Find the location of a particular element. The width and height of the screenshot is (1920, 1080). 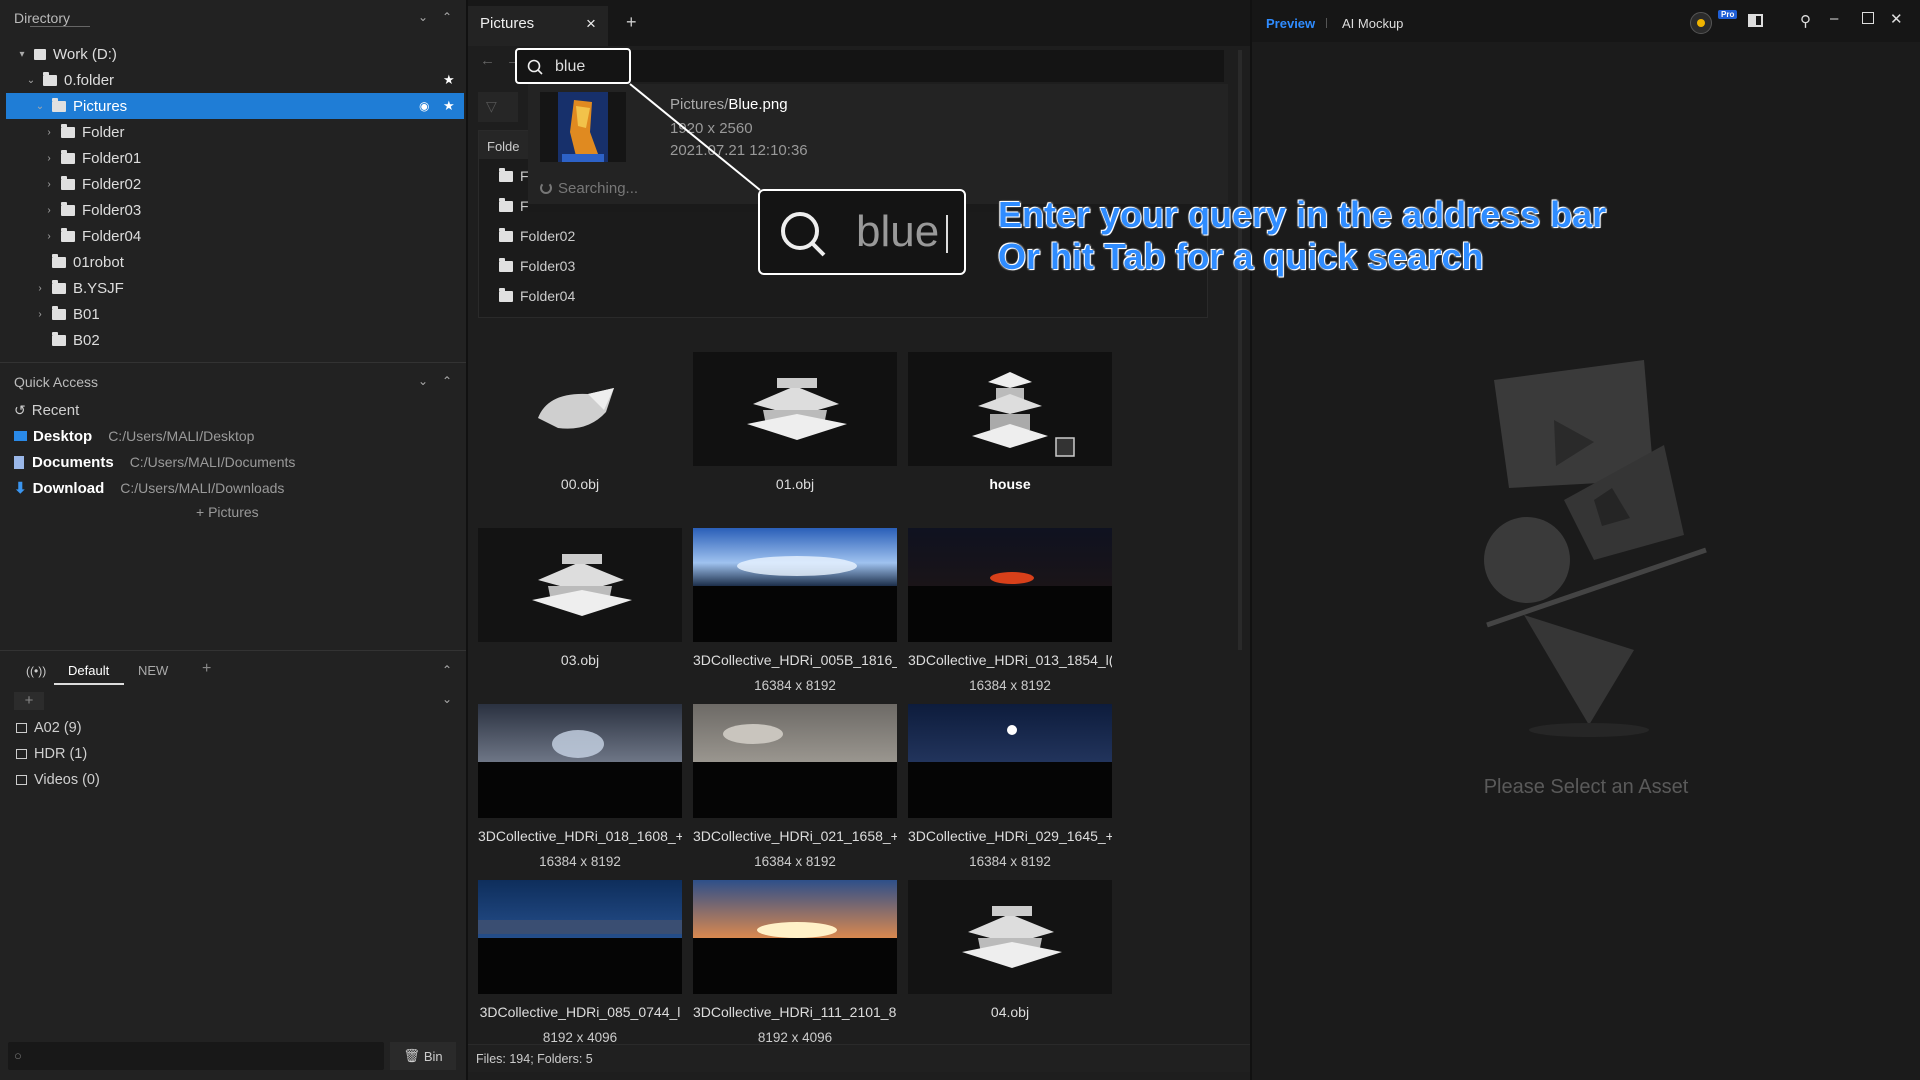

tree-item: › Folder01 is located at coordinates (235, 158).